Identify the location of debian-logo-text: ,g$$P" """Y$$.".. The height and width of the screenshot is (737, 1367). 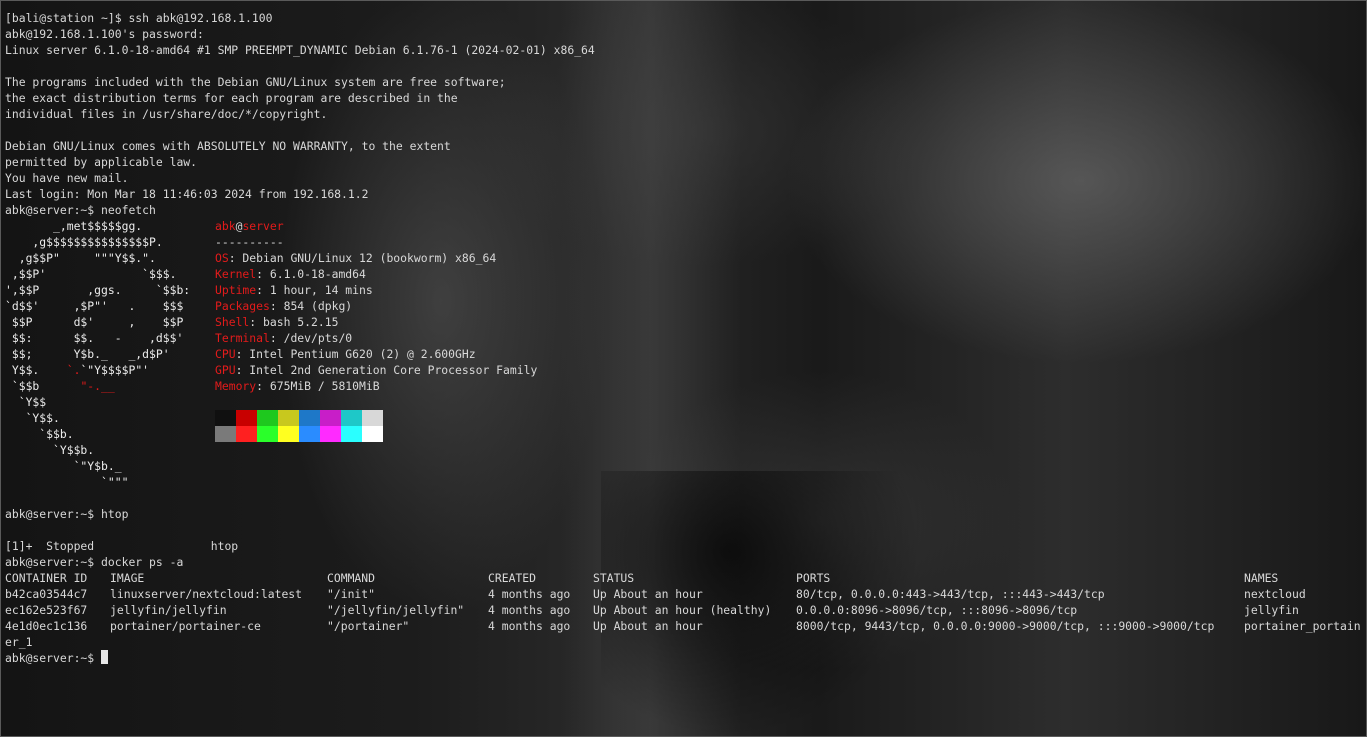
(80, 258).